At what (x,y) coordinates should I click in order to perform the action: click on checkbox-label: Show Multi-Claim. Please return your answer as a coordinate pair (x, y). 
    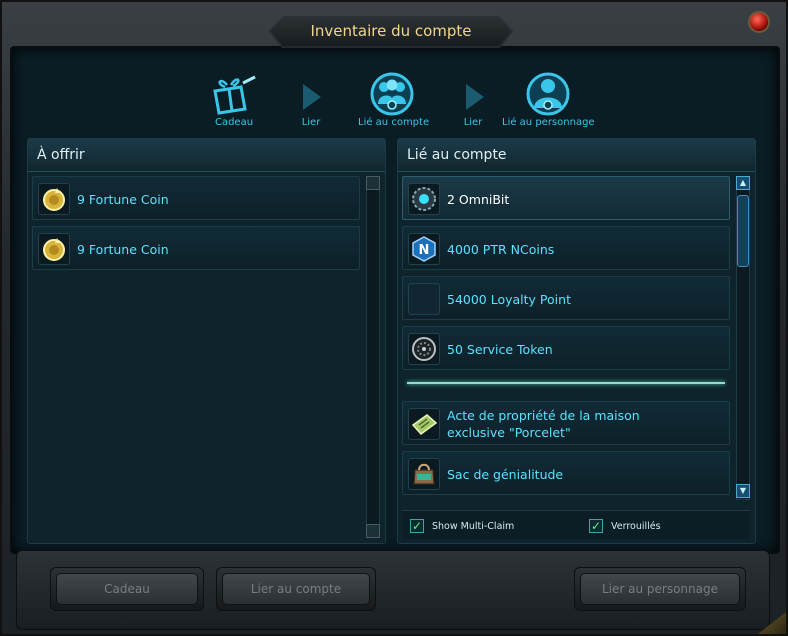
    Looking at the image, I should click on (473, 526).